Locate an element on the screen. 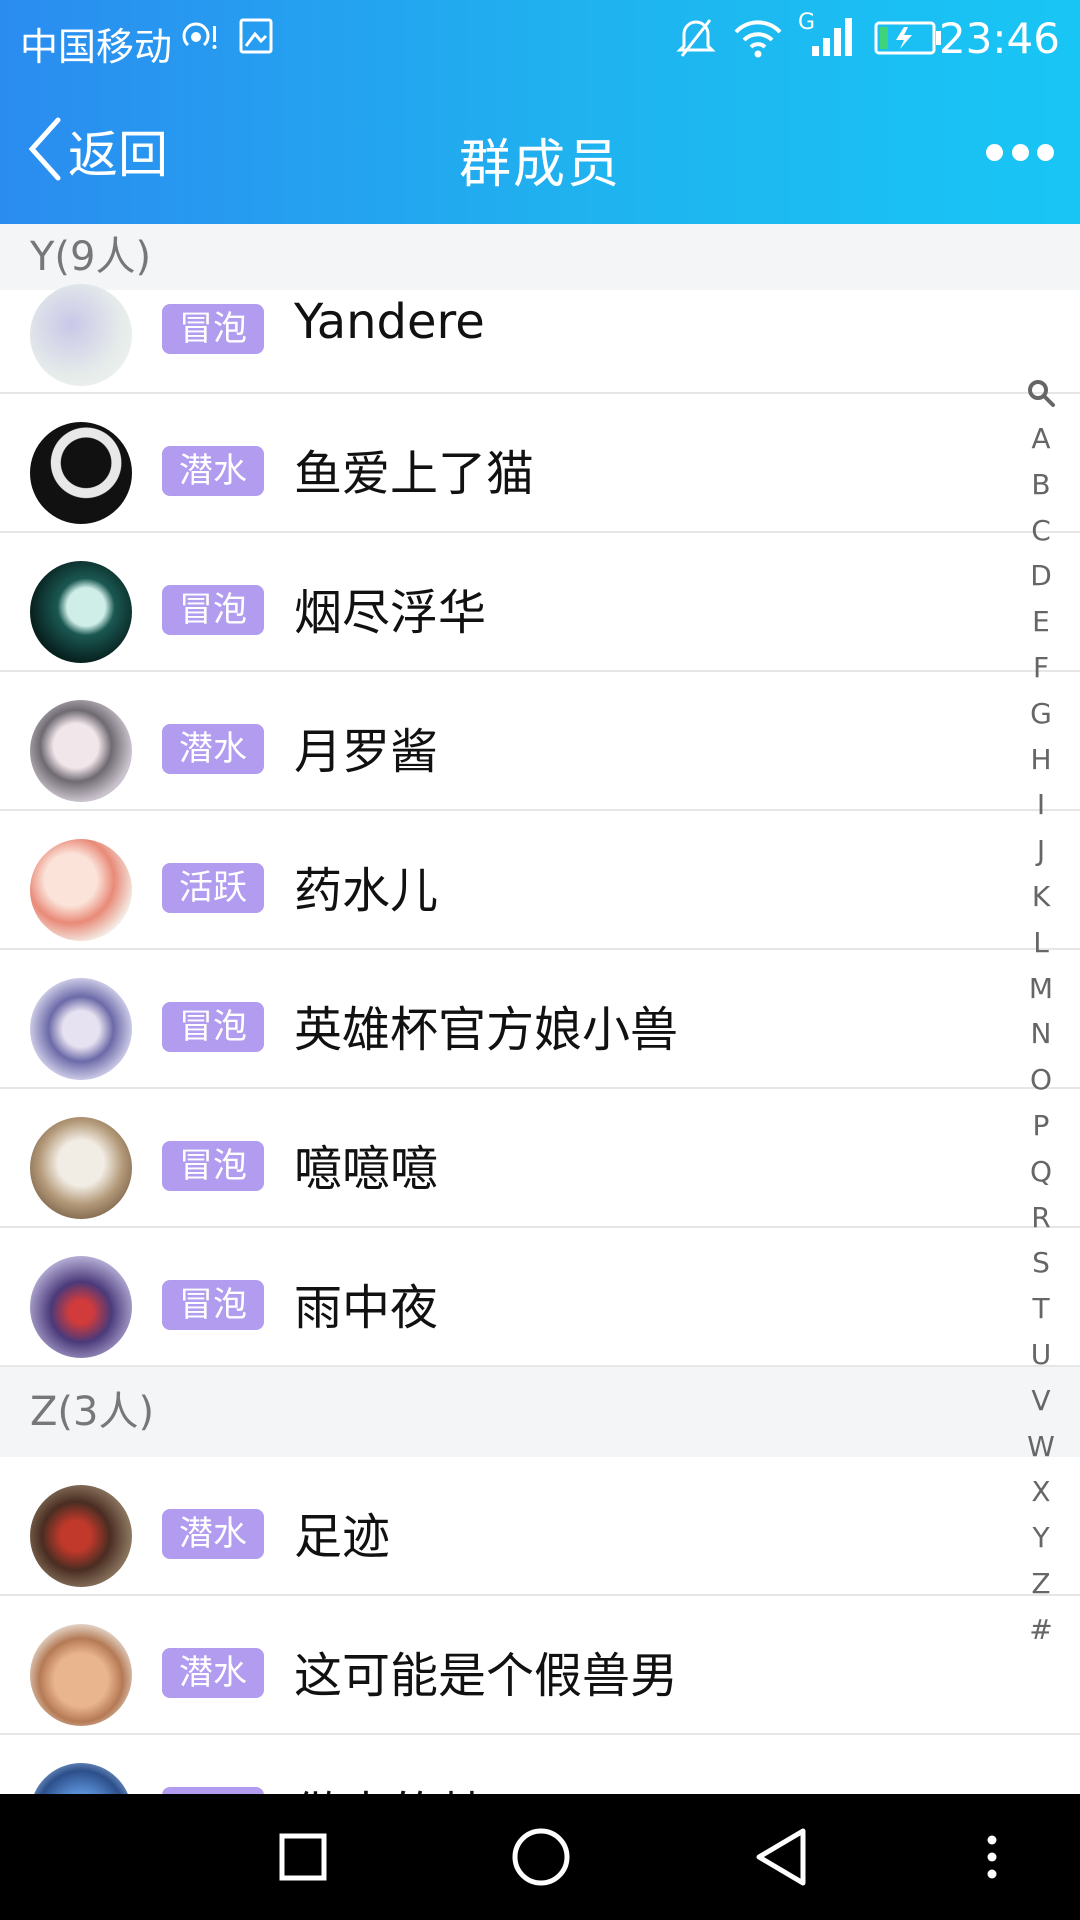 This screenshot has height=1920, width=1080. index-letter-t: T is located at coordinates (1041, 1309).